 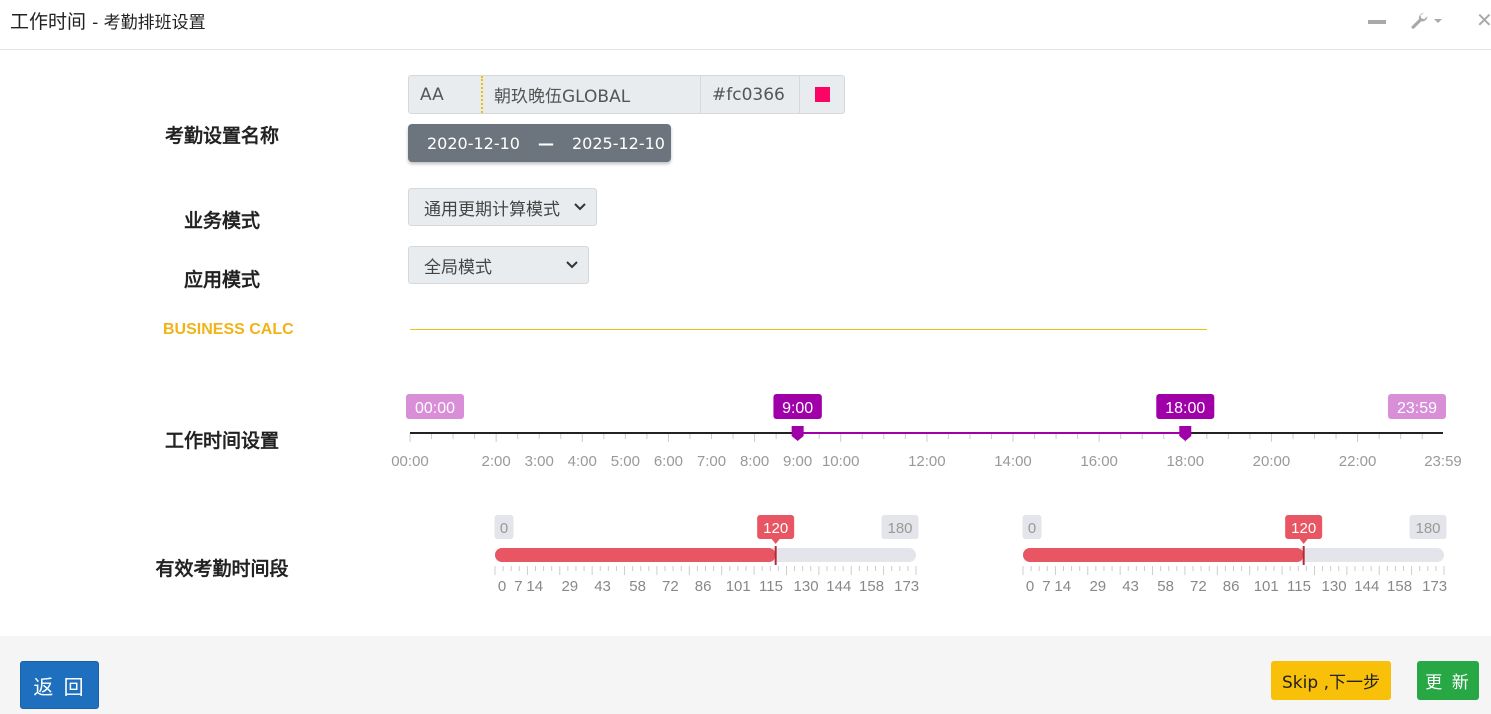 What do you see at coordinates (1030, 586) in the screenshot?
I see `range-grid-label: 0` at bounding box center [1030, 586].